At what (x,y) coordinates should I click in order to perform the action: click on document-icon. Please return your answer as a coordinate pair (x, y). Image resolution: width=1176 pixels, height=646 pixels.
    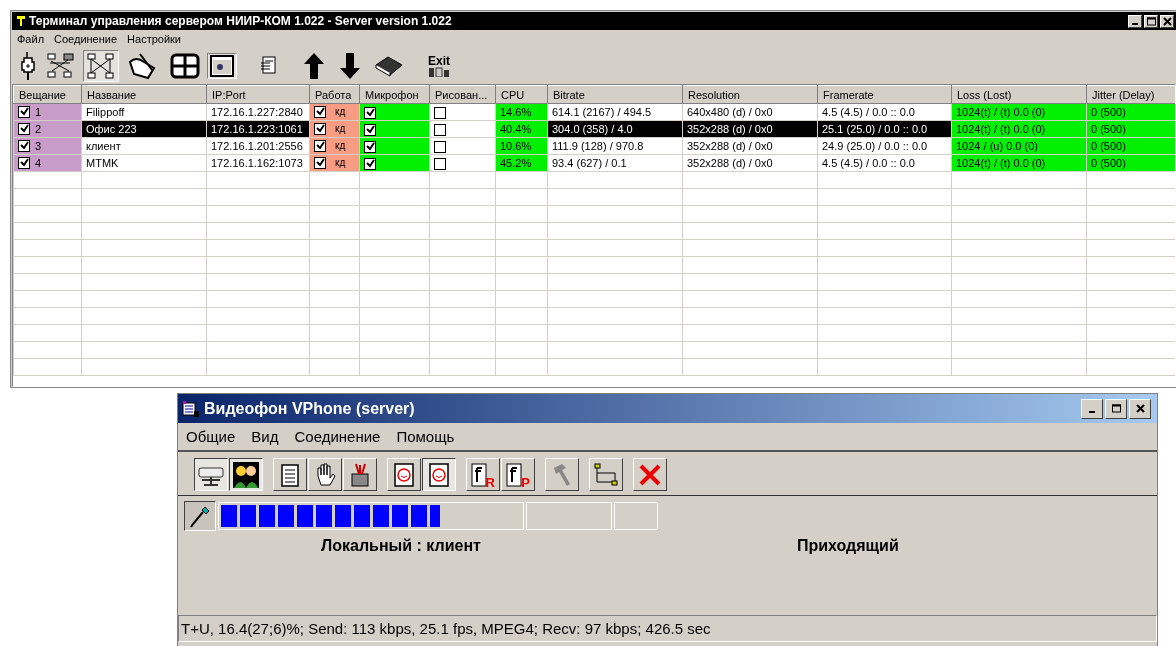
    Looking at the image, I should click on (268, 66).